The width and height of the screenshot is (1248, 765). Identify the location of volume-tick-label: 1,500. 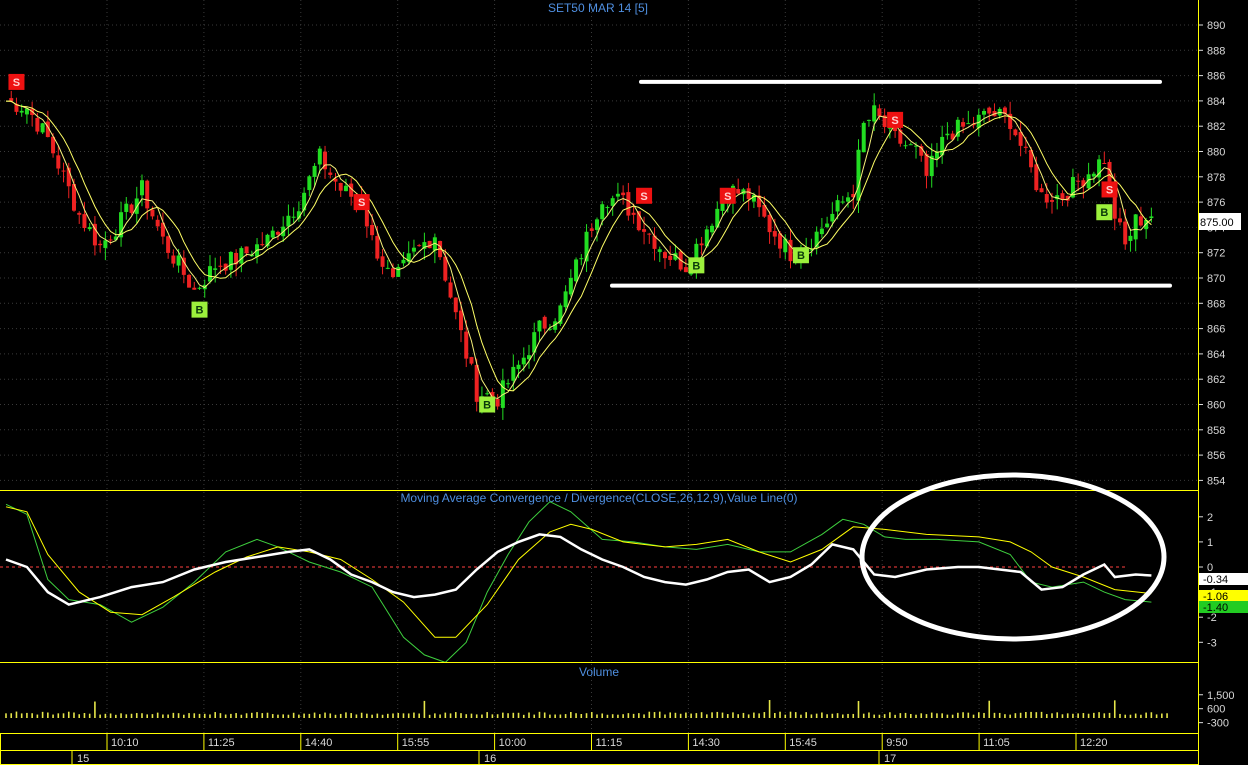
(1221, 696).